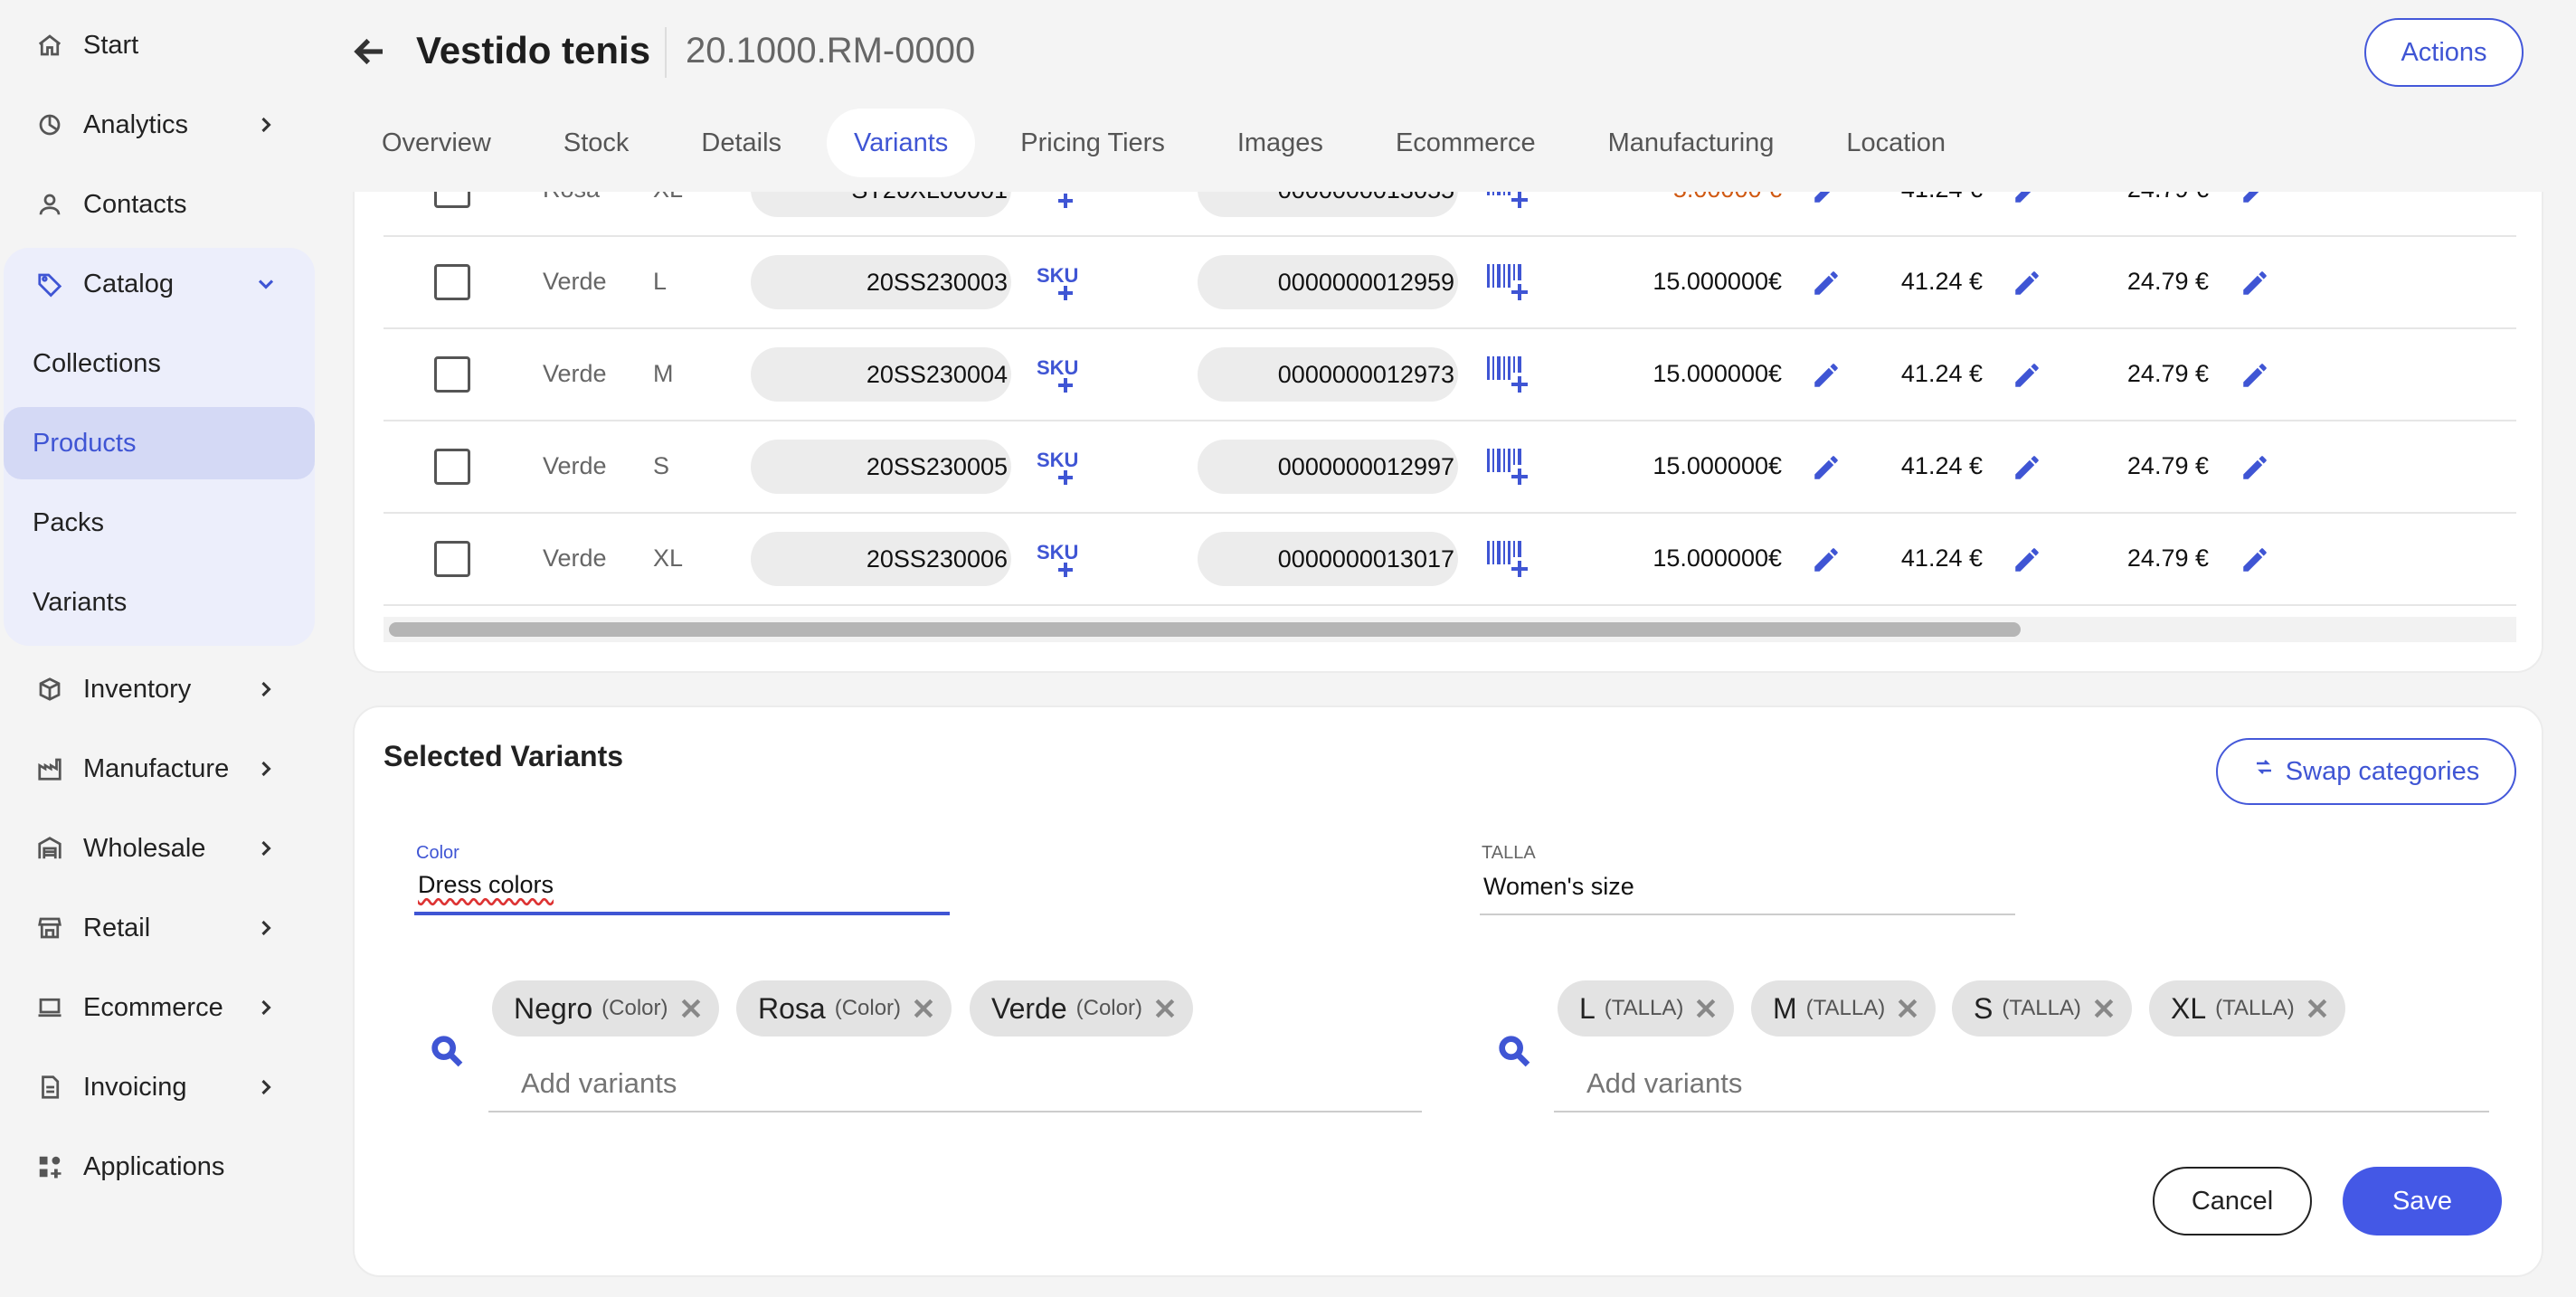  I want to click on tab-location: Location, so click(1896, 143).